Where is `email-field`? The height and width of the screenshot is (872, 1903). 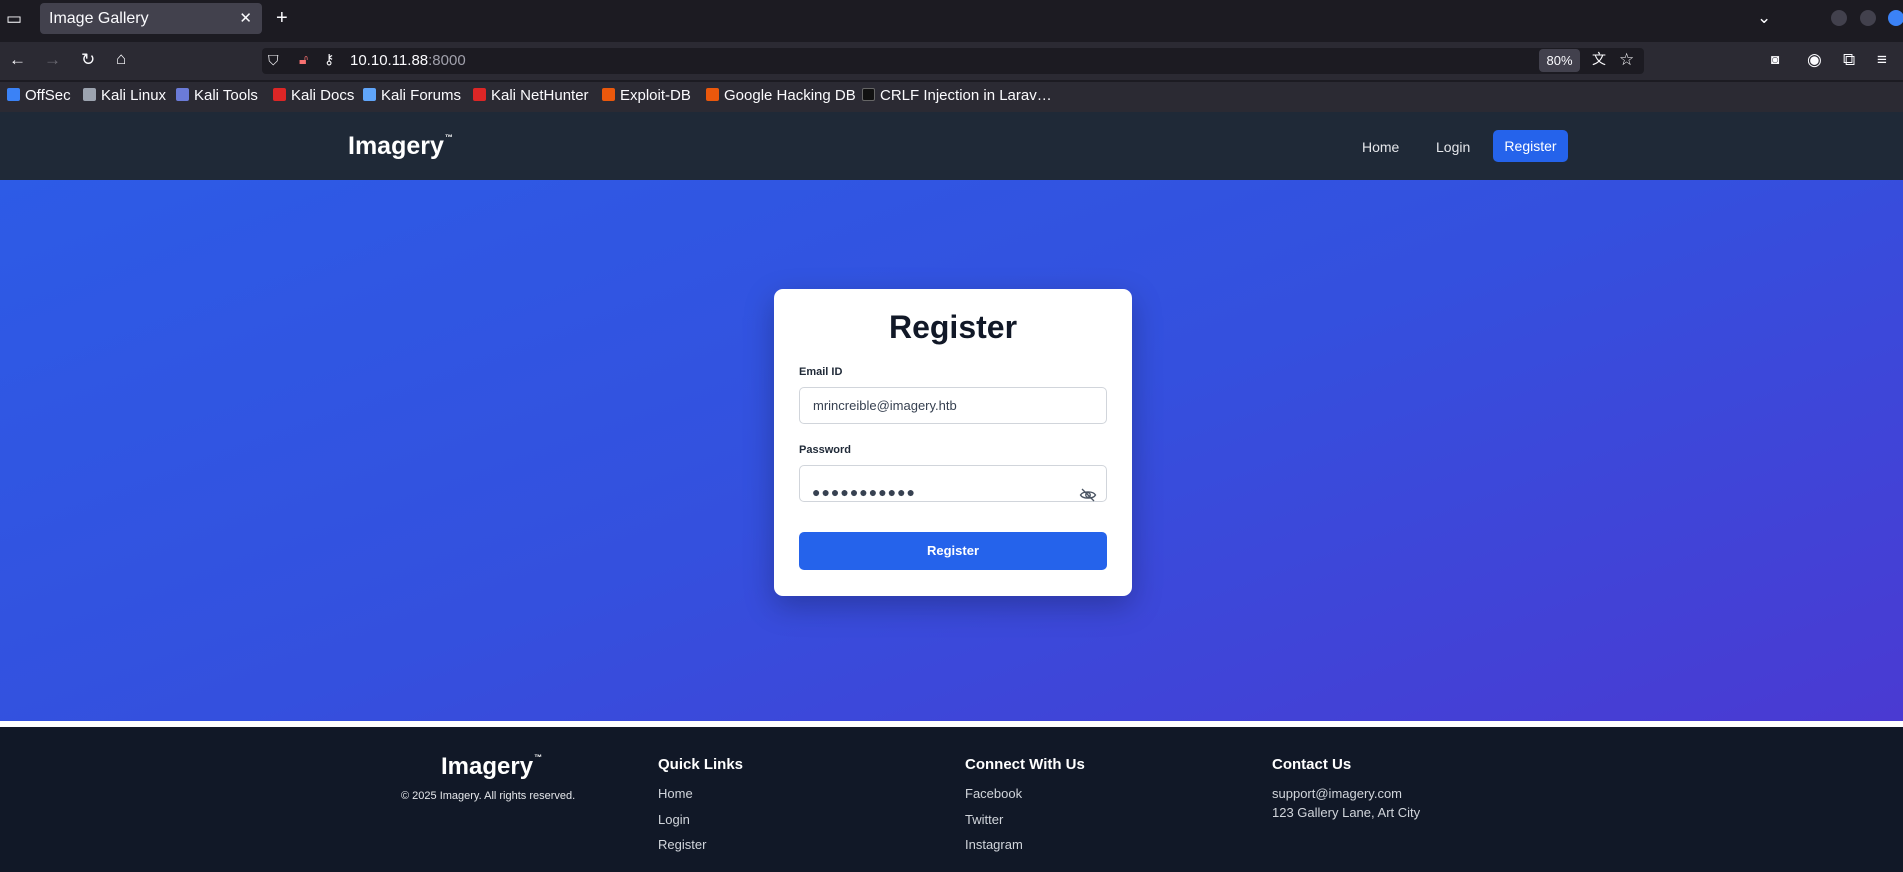 email-field is located at coordinates (953, 405).